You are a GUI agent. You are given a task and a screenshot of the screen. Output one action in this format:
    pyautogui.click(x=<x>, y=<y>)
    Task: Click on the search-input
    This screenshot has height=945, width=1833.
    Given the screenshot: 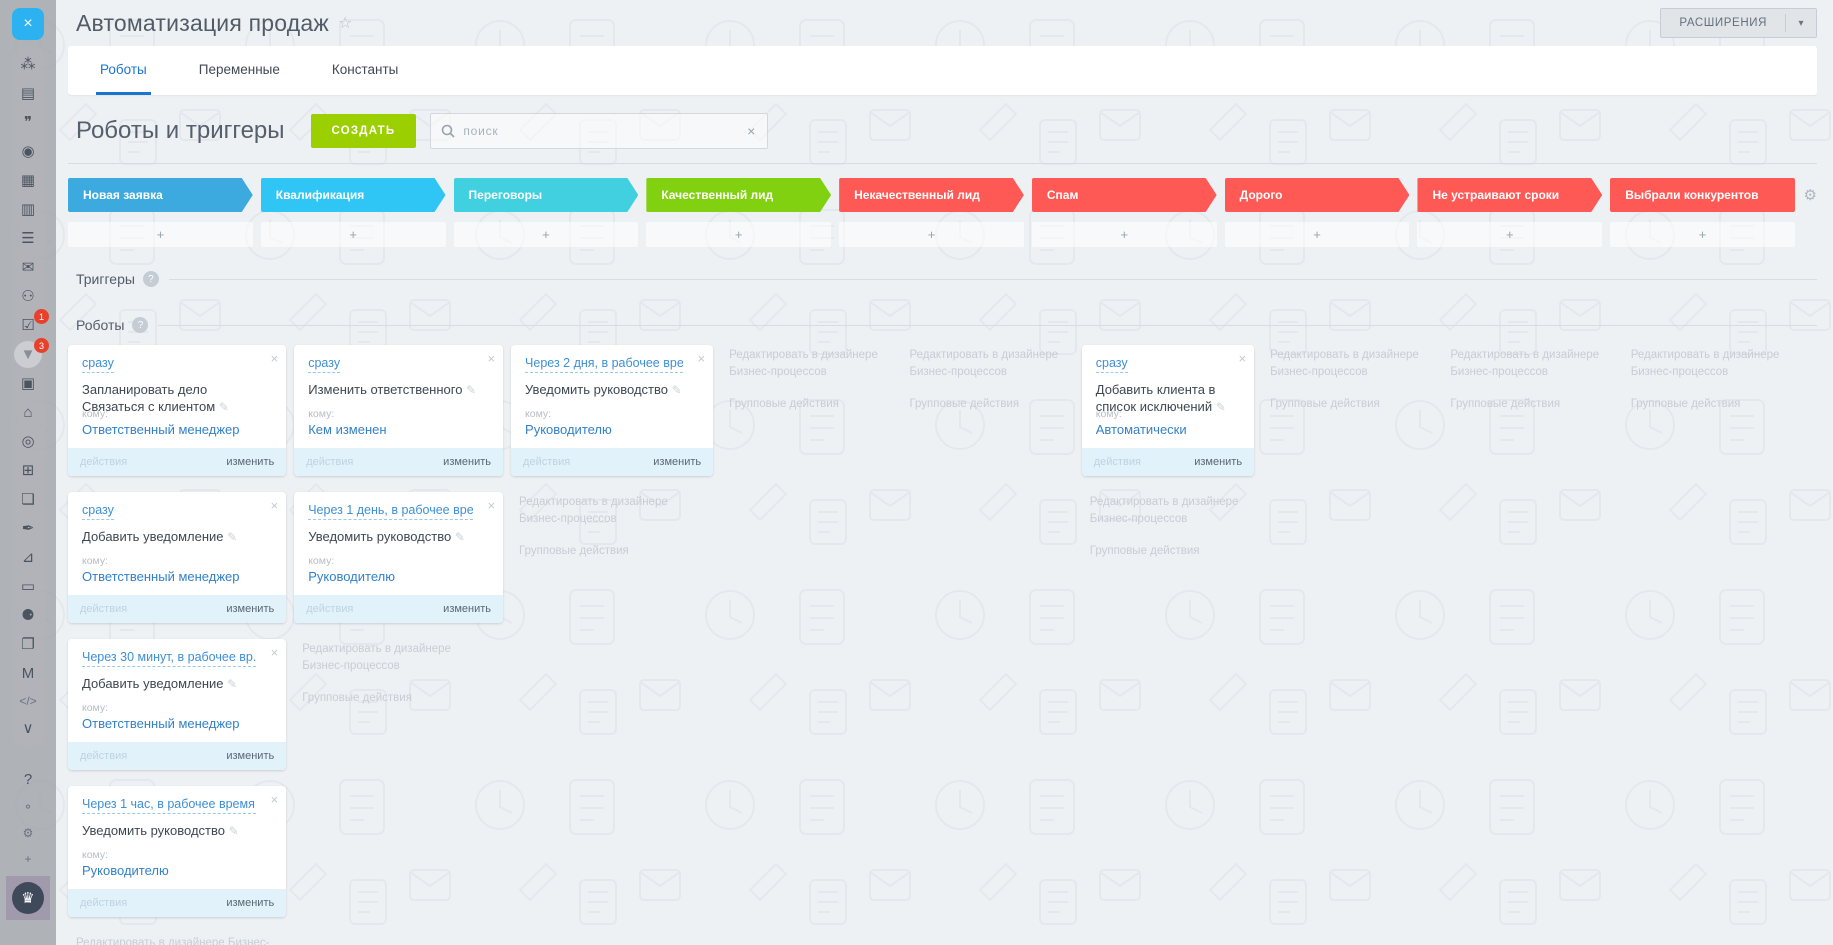 What is the action you would take?
    pyautogui.click(x=604, y=131)
    